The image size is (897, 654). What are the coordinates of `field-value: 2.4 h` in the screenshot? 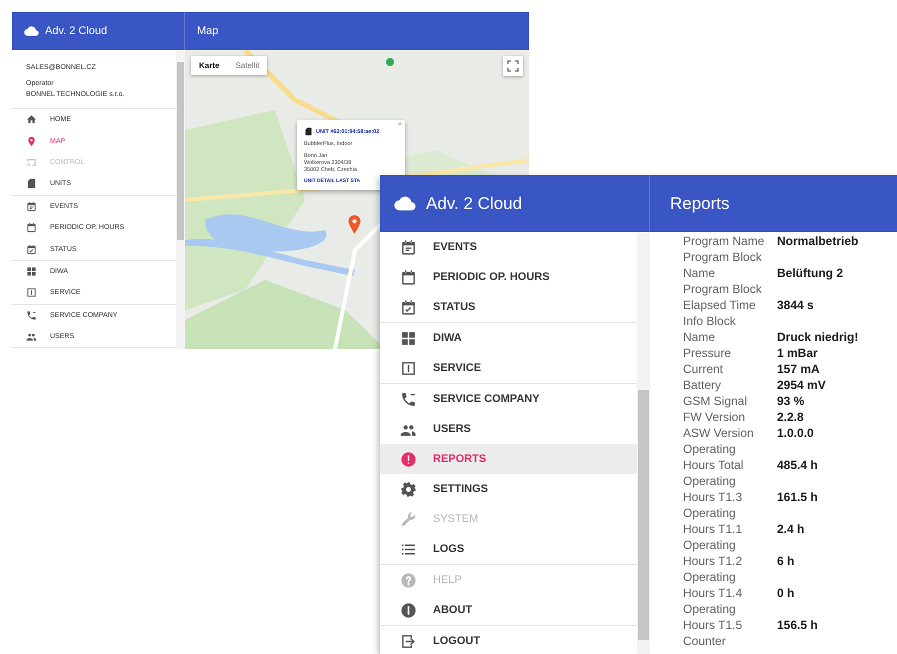 It's located at (790, 529).